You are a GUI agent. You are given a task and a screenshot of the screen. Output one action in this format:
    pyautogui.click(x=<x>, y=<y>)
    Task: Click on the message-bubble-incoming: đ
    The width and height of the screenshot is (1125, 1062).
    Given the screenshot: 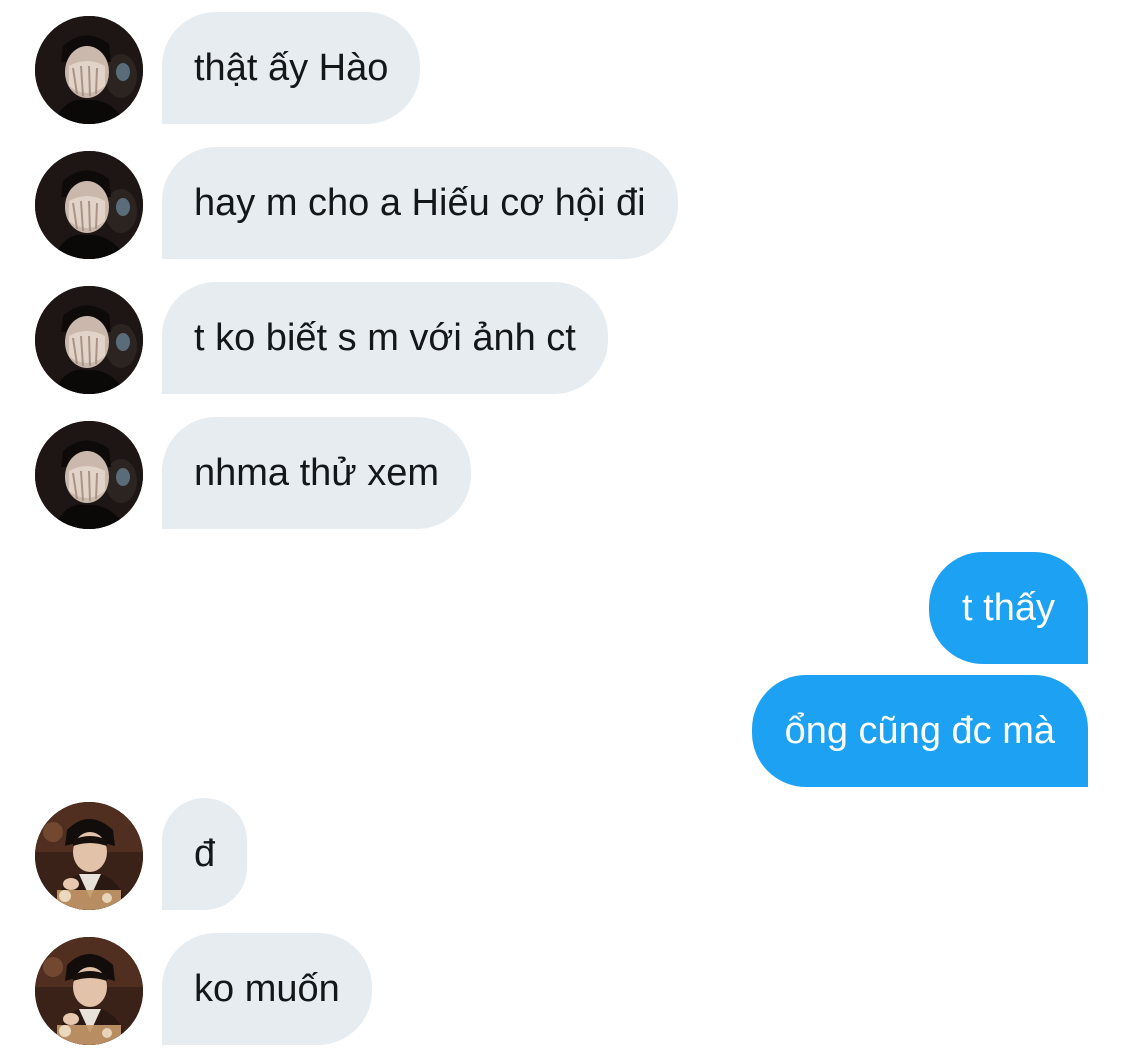 What is the action you would take?
    pyautogui.click(x=205, y=854)
    